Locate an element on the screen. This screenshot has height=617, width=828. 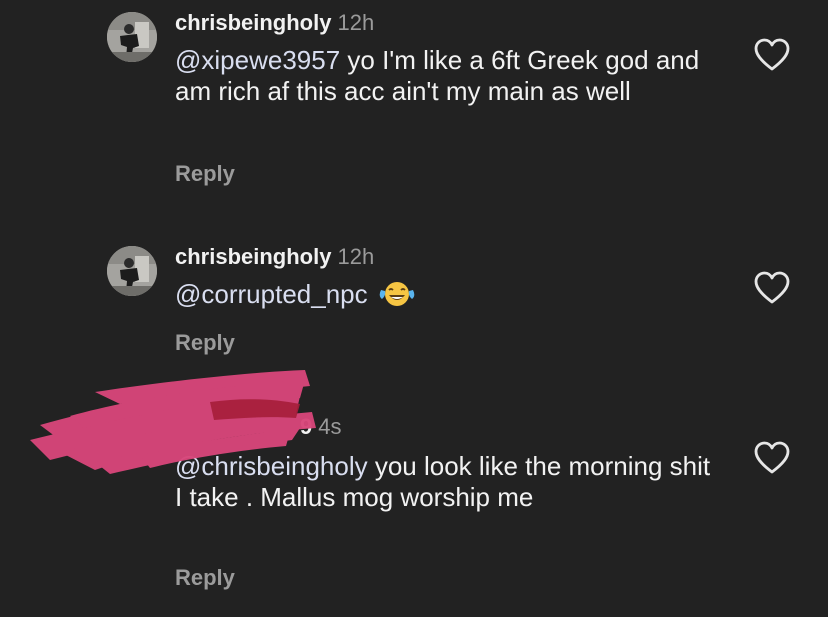
comment-header: 9 4s is located at coordinates (321, 427).